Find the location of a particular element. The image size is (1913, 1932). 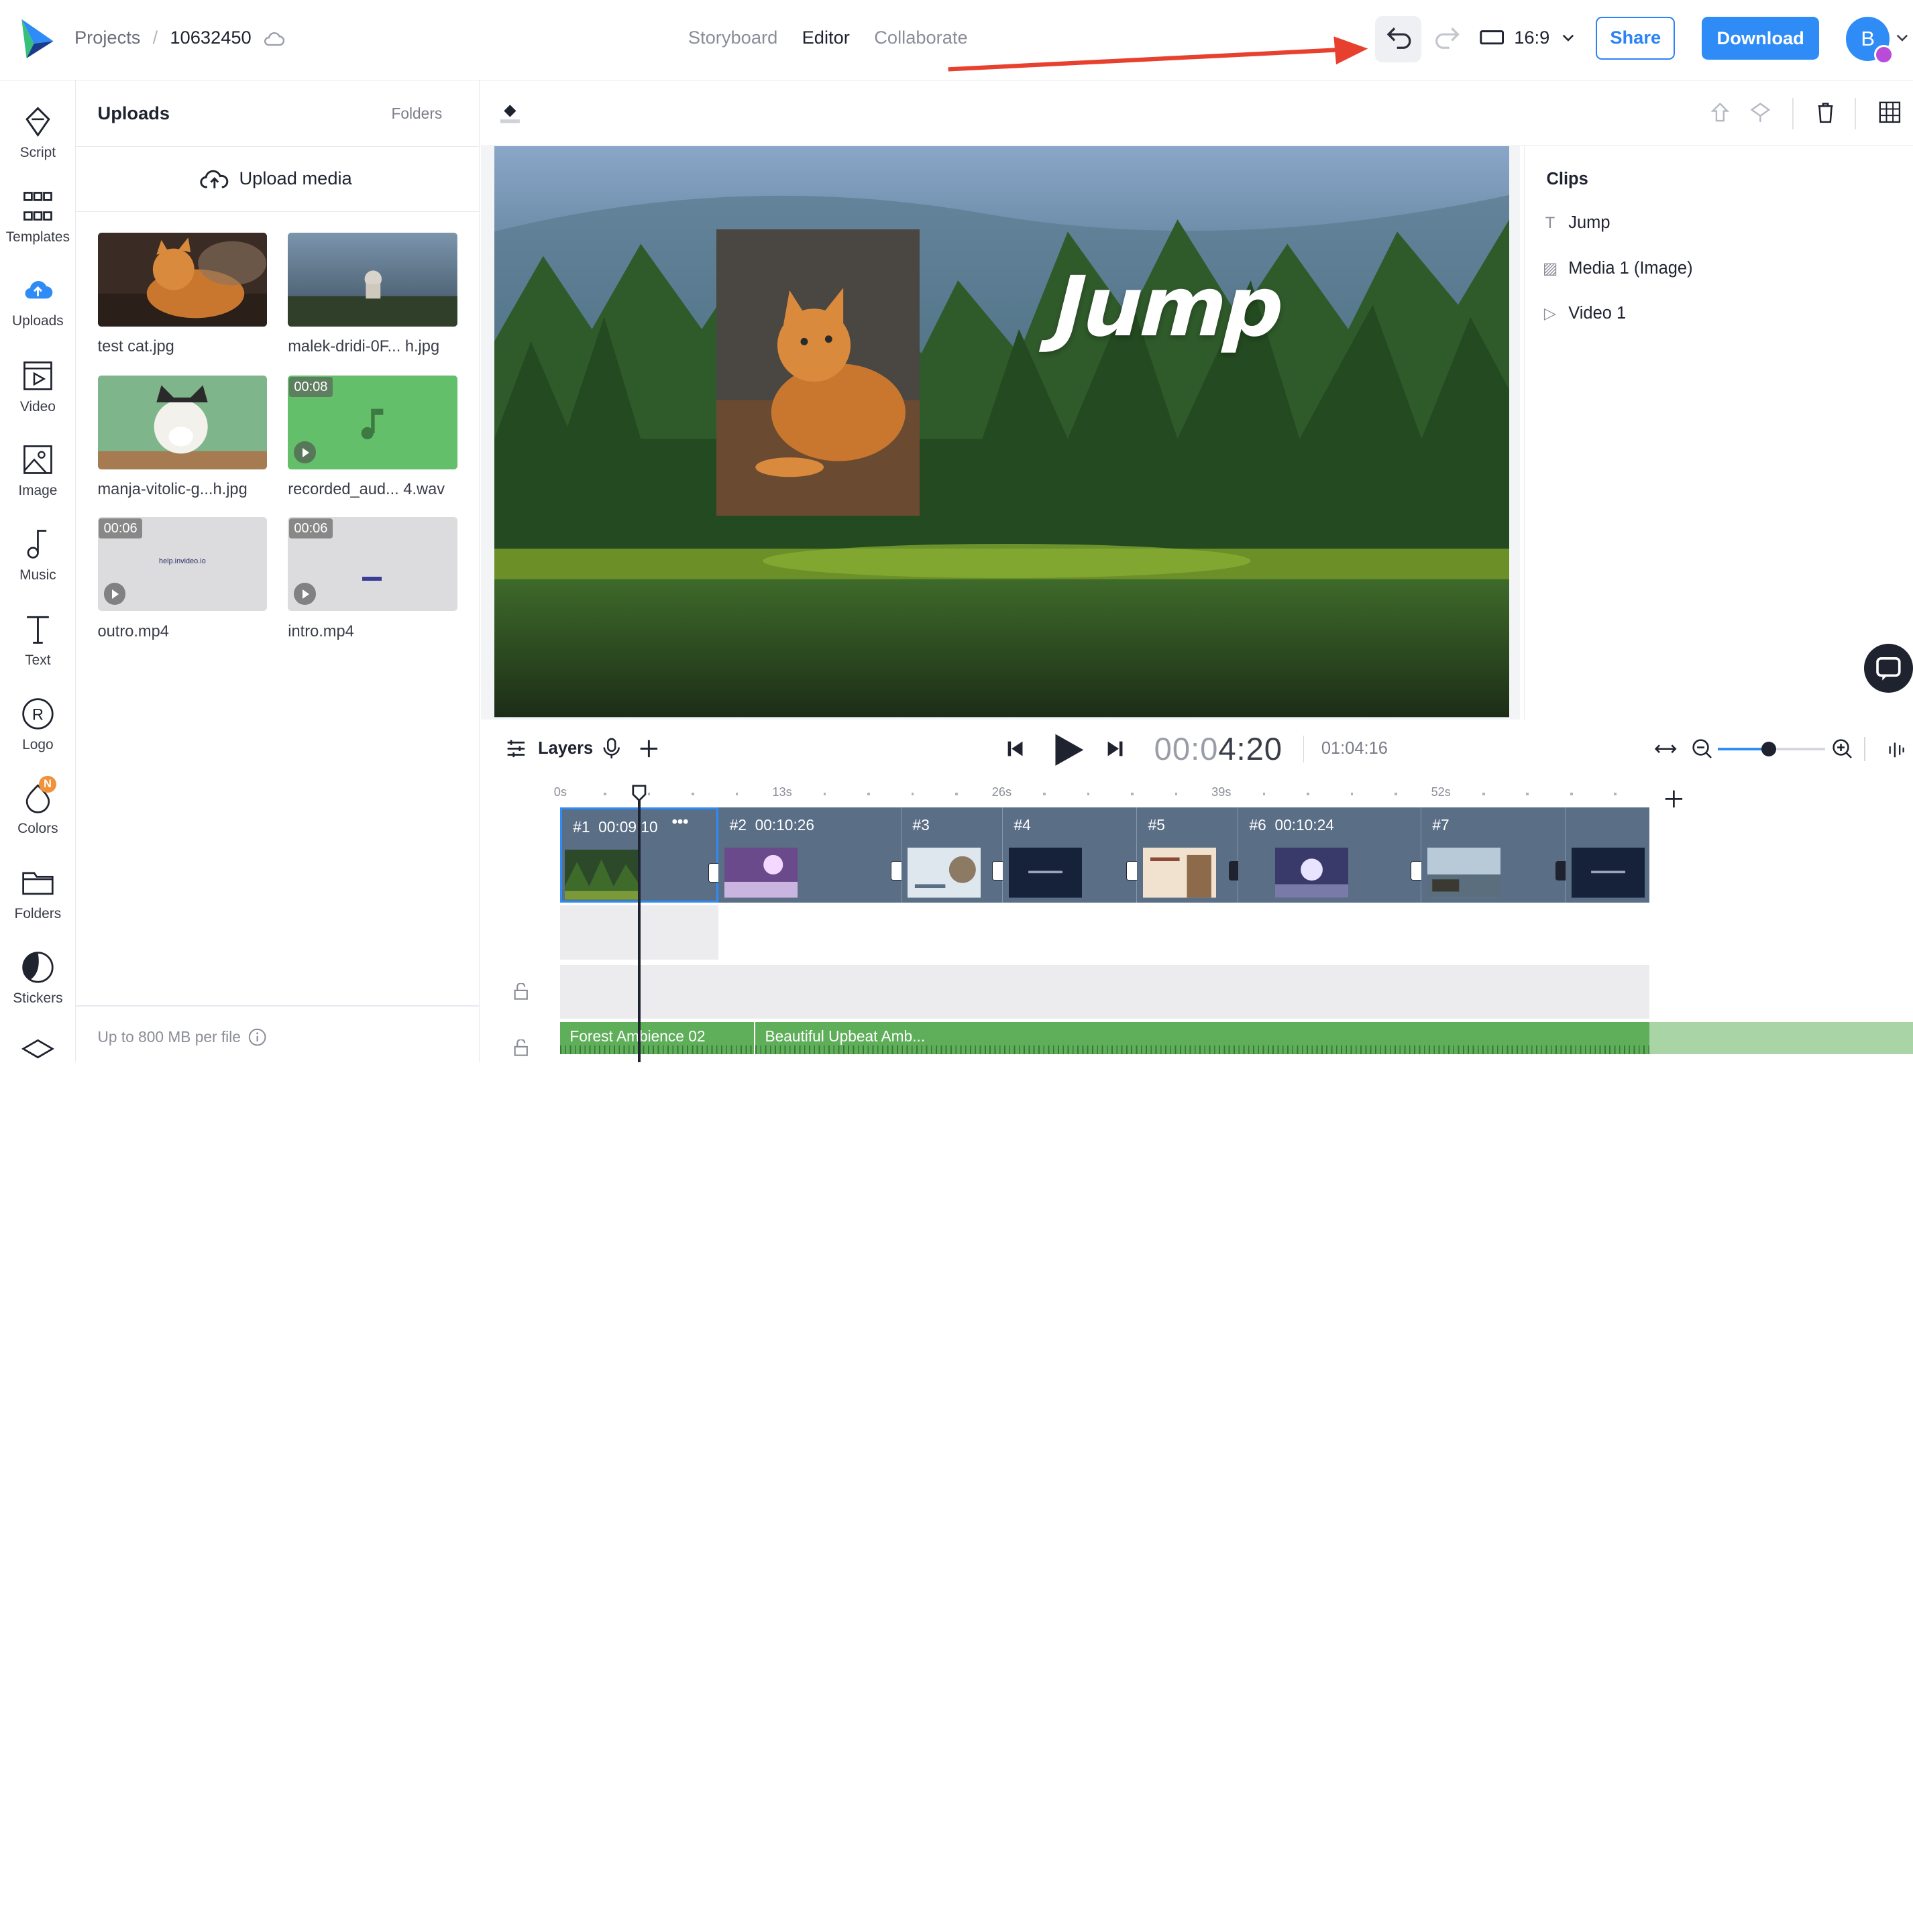

trash-icon is located at coordinates (1825, 112).